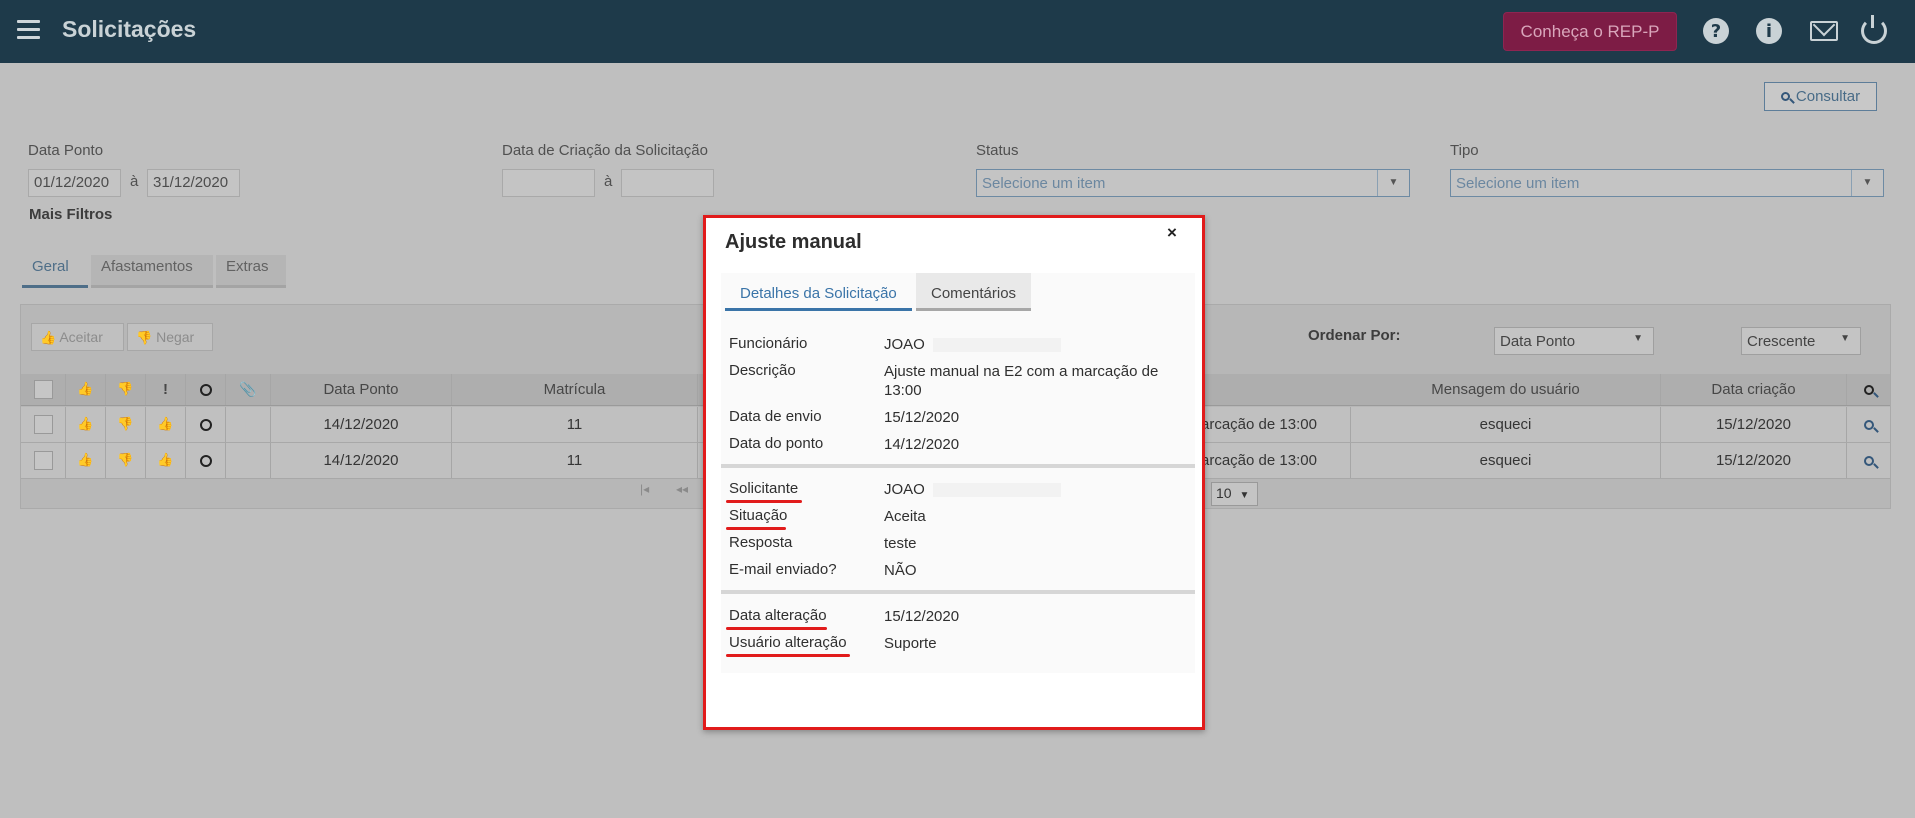 The width and height of the screenshot is (1915, 818). What do you see at coordinates (70, 214) in the screenshot?
I see `mais-filtros-link: Mais Filtros` at bounding box center [70, 214].